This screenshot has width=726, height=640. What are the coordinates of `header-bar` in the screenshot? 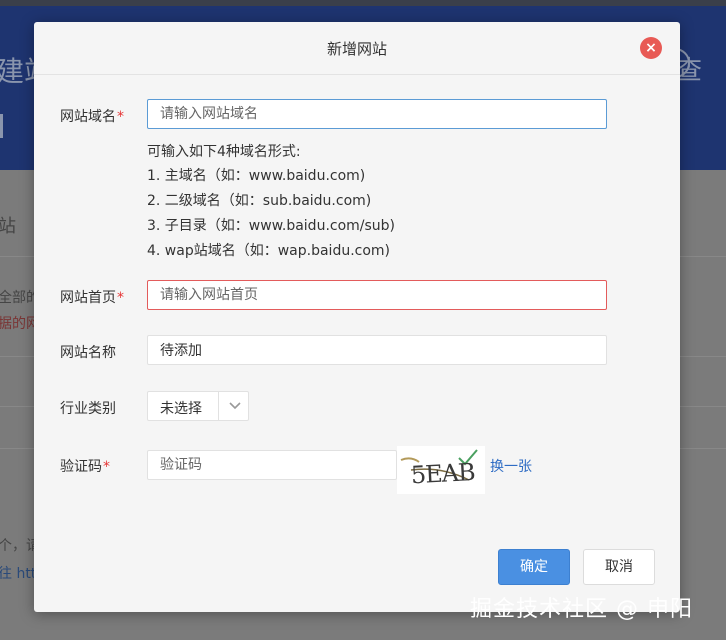 It's located at (1, 126).